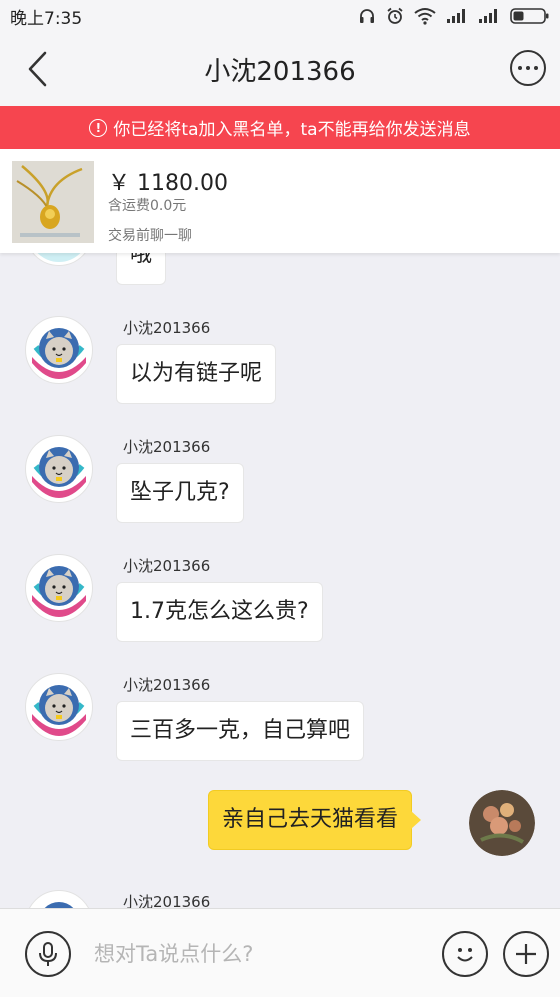  What do you see at coordinates (425, 16) in the screenshot?
I see `wifi-icon` at bounding box center [425, 16].